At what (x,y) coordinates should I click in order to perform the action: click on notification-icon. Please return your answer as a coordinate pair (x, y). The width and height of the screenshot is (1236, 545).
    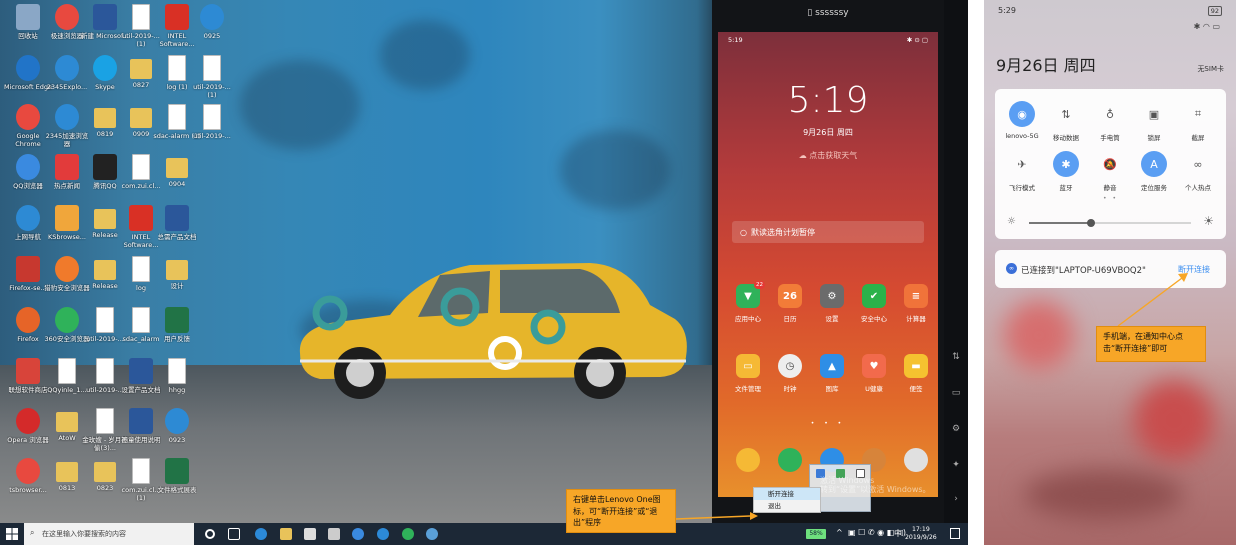
    Looking at the image, I should click on (955, 533).